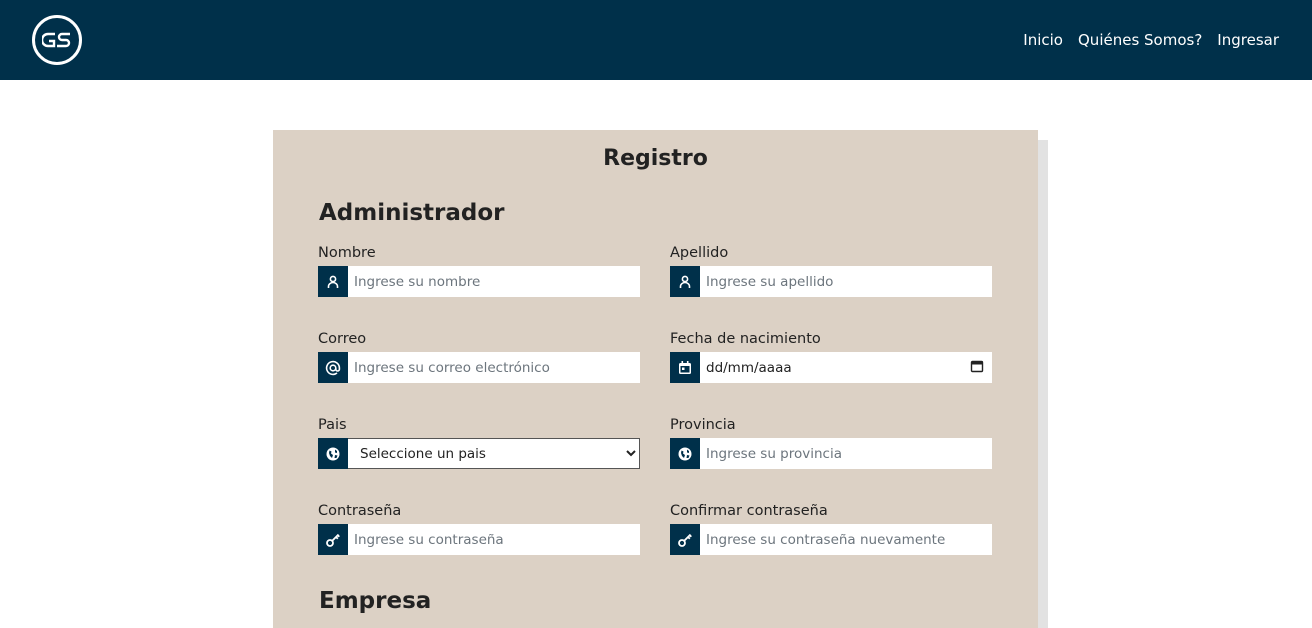  What do you see at coordinates (977, 368) in the screenshot?
I see `calendar-picker-icon` at bounding box center [977, 368].